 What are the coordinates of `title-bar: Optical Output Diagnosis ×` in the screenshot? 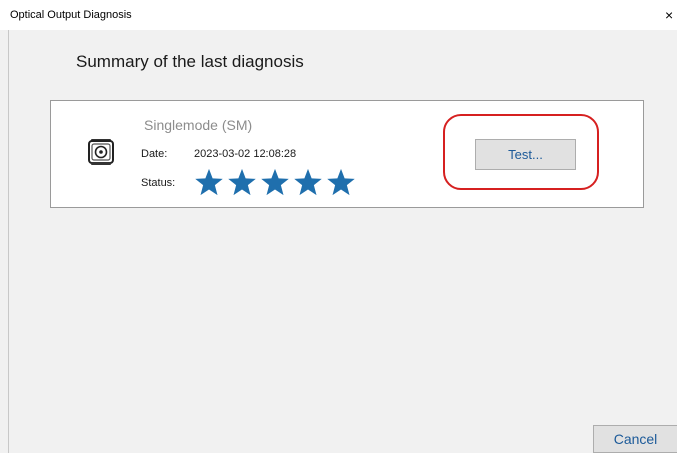 It's located at (338, 15).